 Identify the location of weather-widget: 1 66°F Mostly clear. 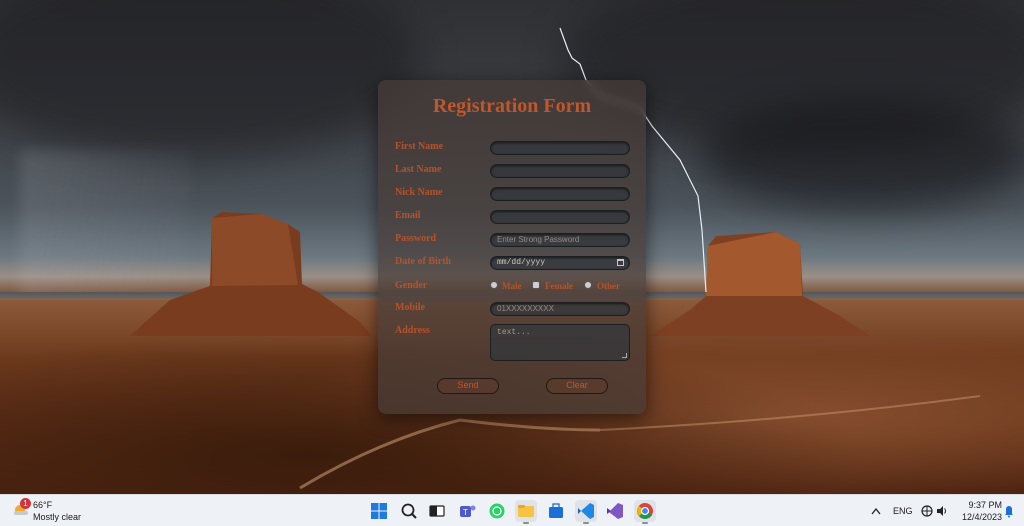
(50, 511).